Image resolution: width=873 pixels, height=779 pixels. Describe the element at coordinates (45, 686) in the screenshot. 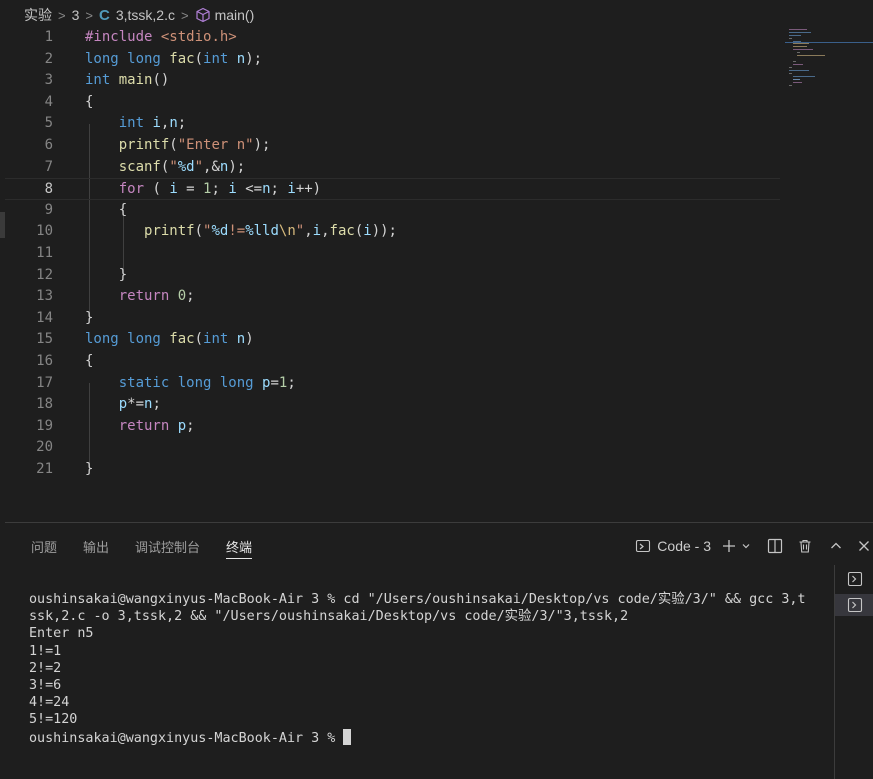

I see `terminal-line: 3!=6` at that location.